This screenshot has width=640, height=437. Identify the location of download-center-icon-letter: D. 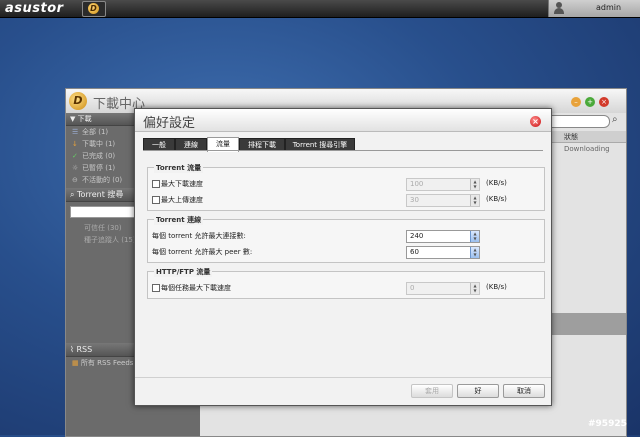
(93, 8).